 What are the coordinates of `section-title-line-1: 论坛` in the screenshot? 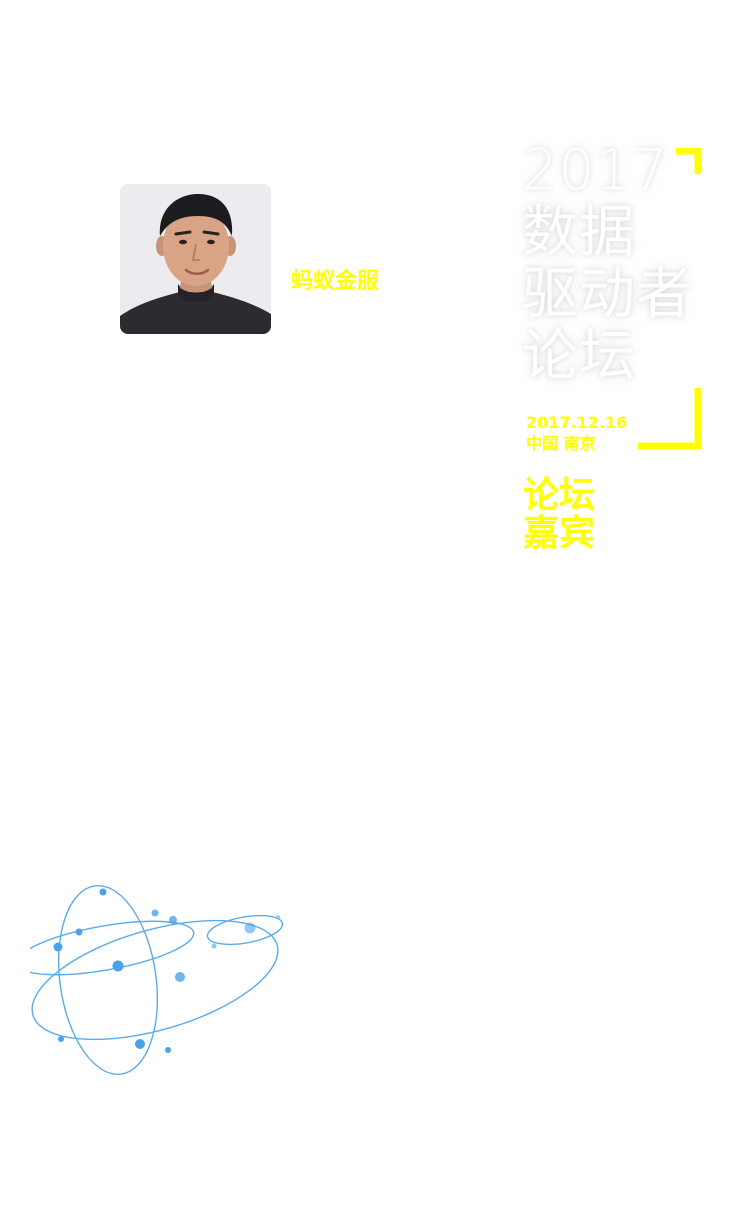 It's located at (559, 495).